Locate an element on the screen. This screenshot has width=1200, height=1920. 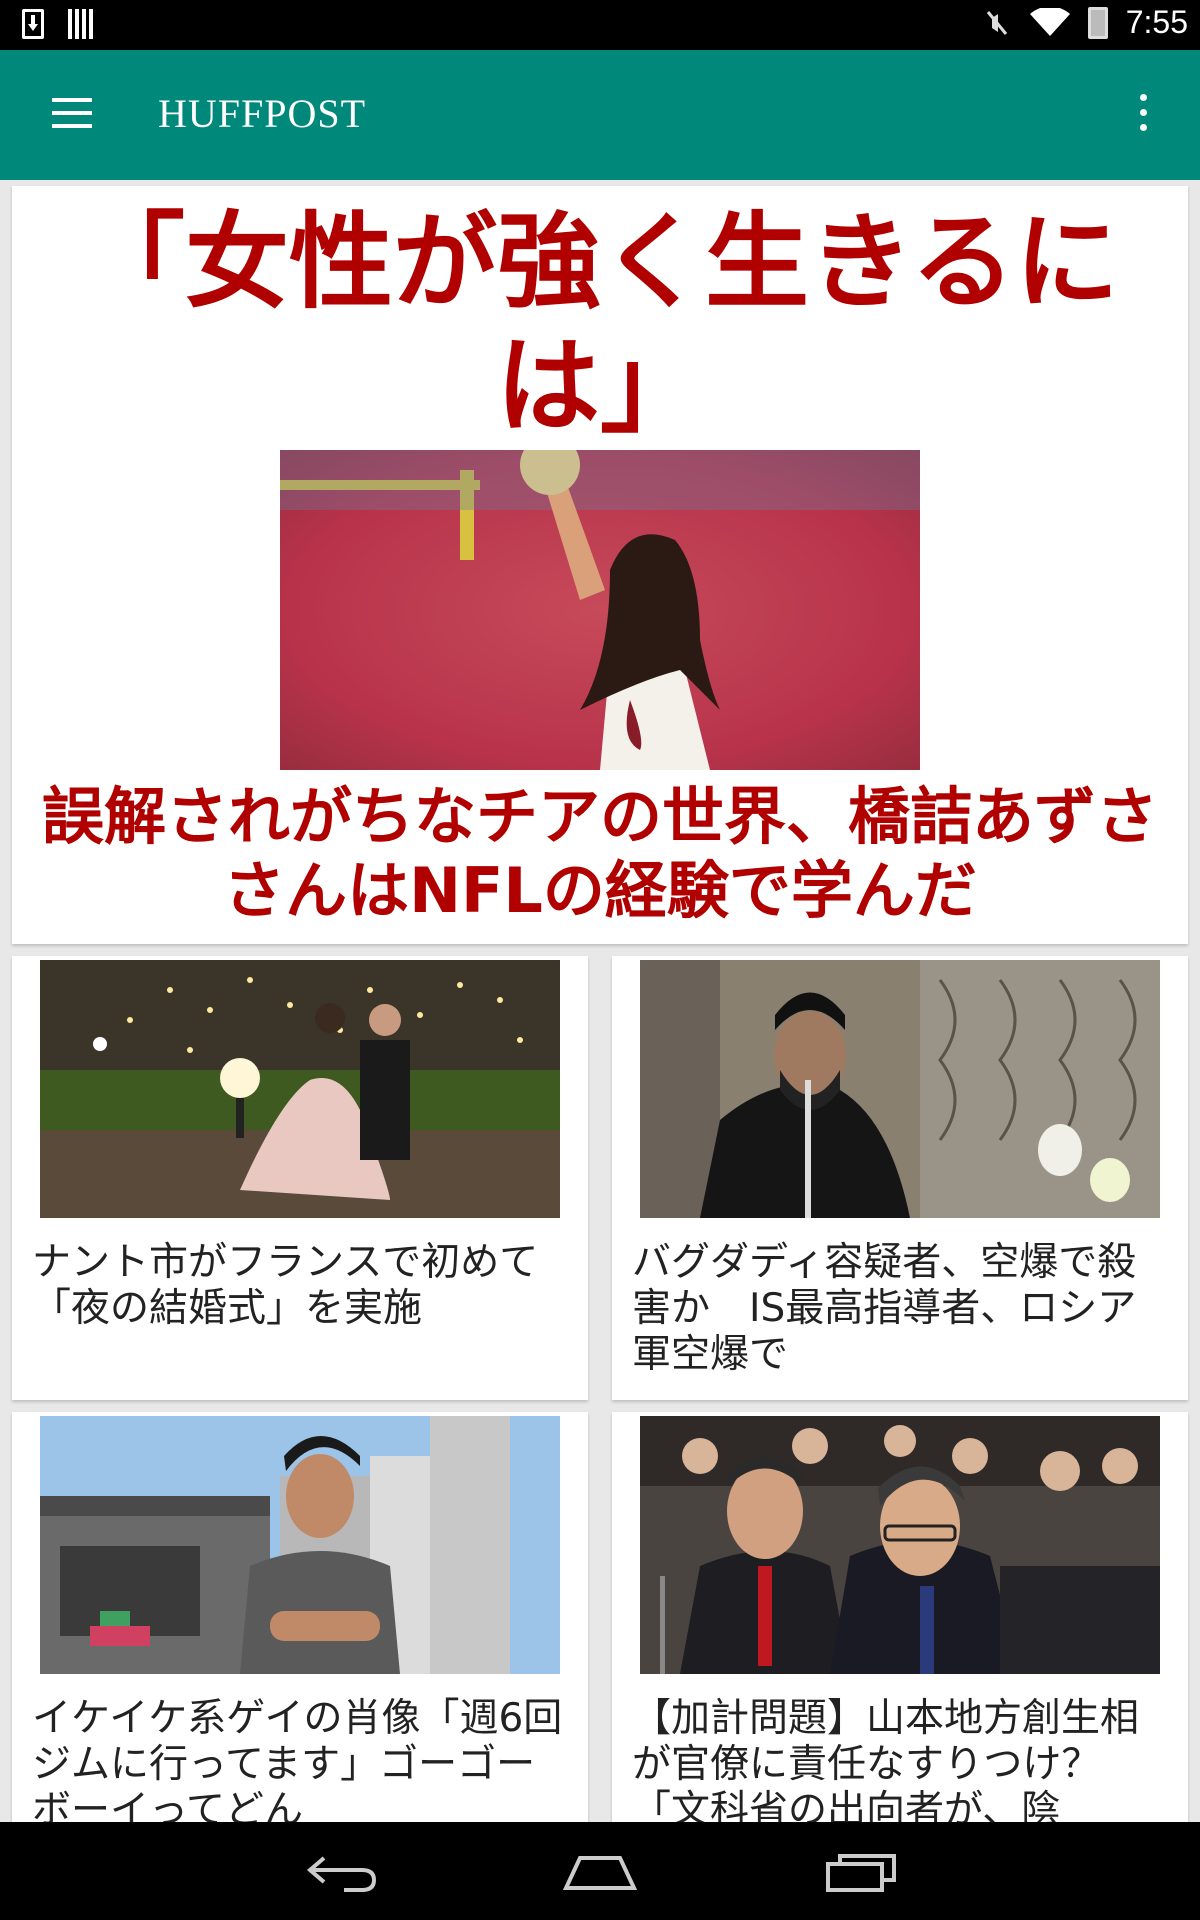
app-bar: HUFFPOST is located at coordinates (600, 115).